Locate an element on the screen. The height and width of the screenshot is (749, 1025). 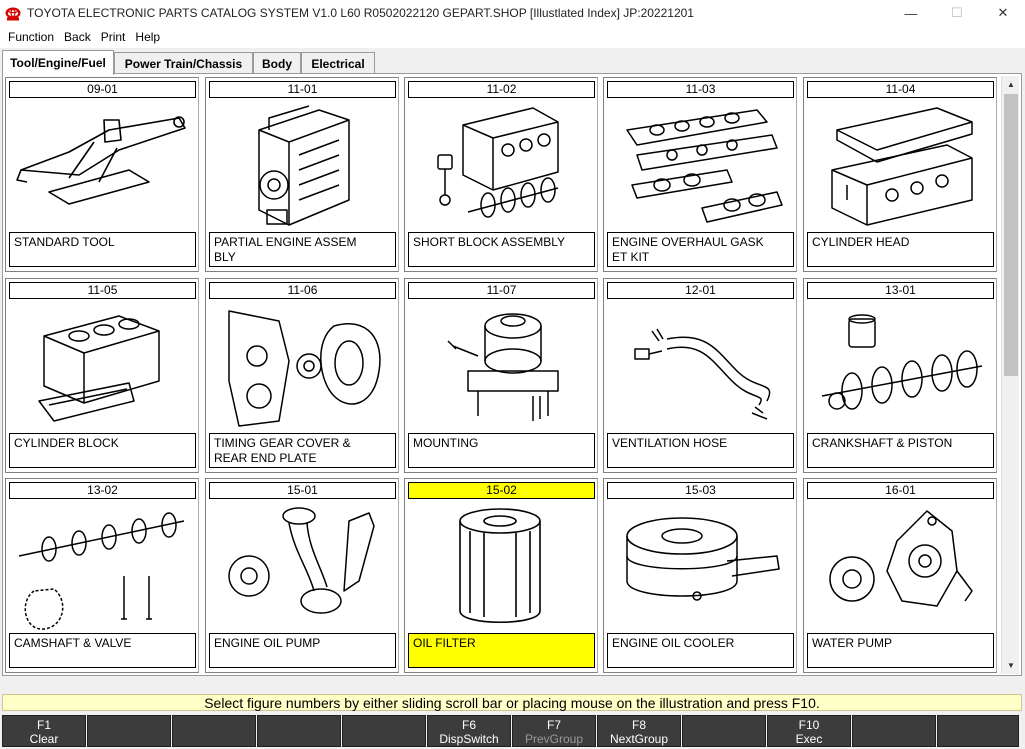
cylinder-block-icon is located at coordinates (102, 366).